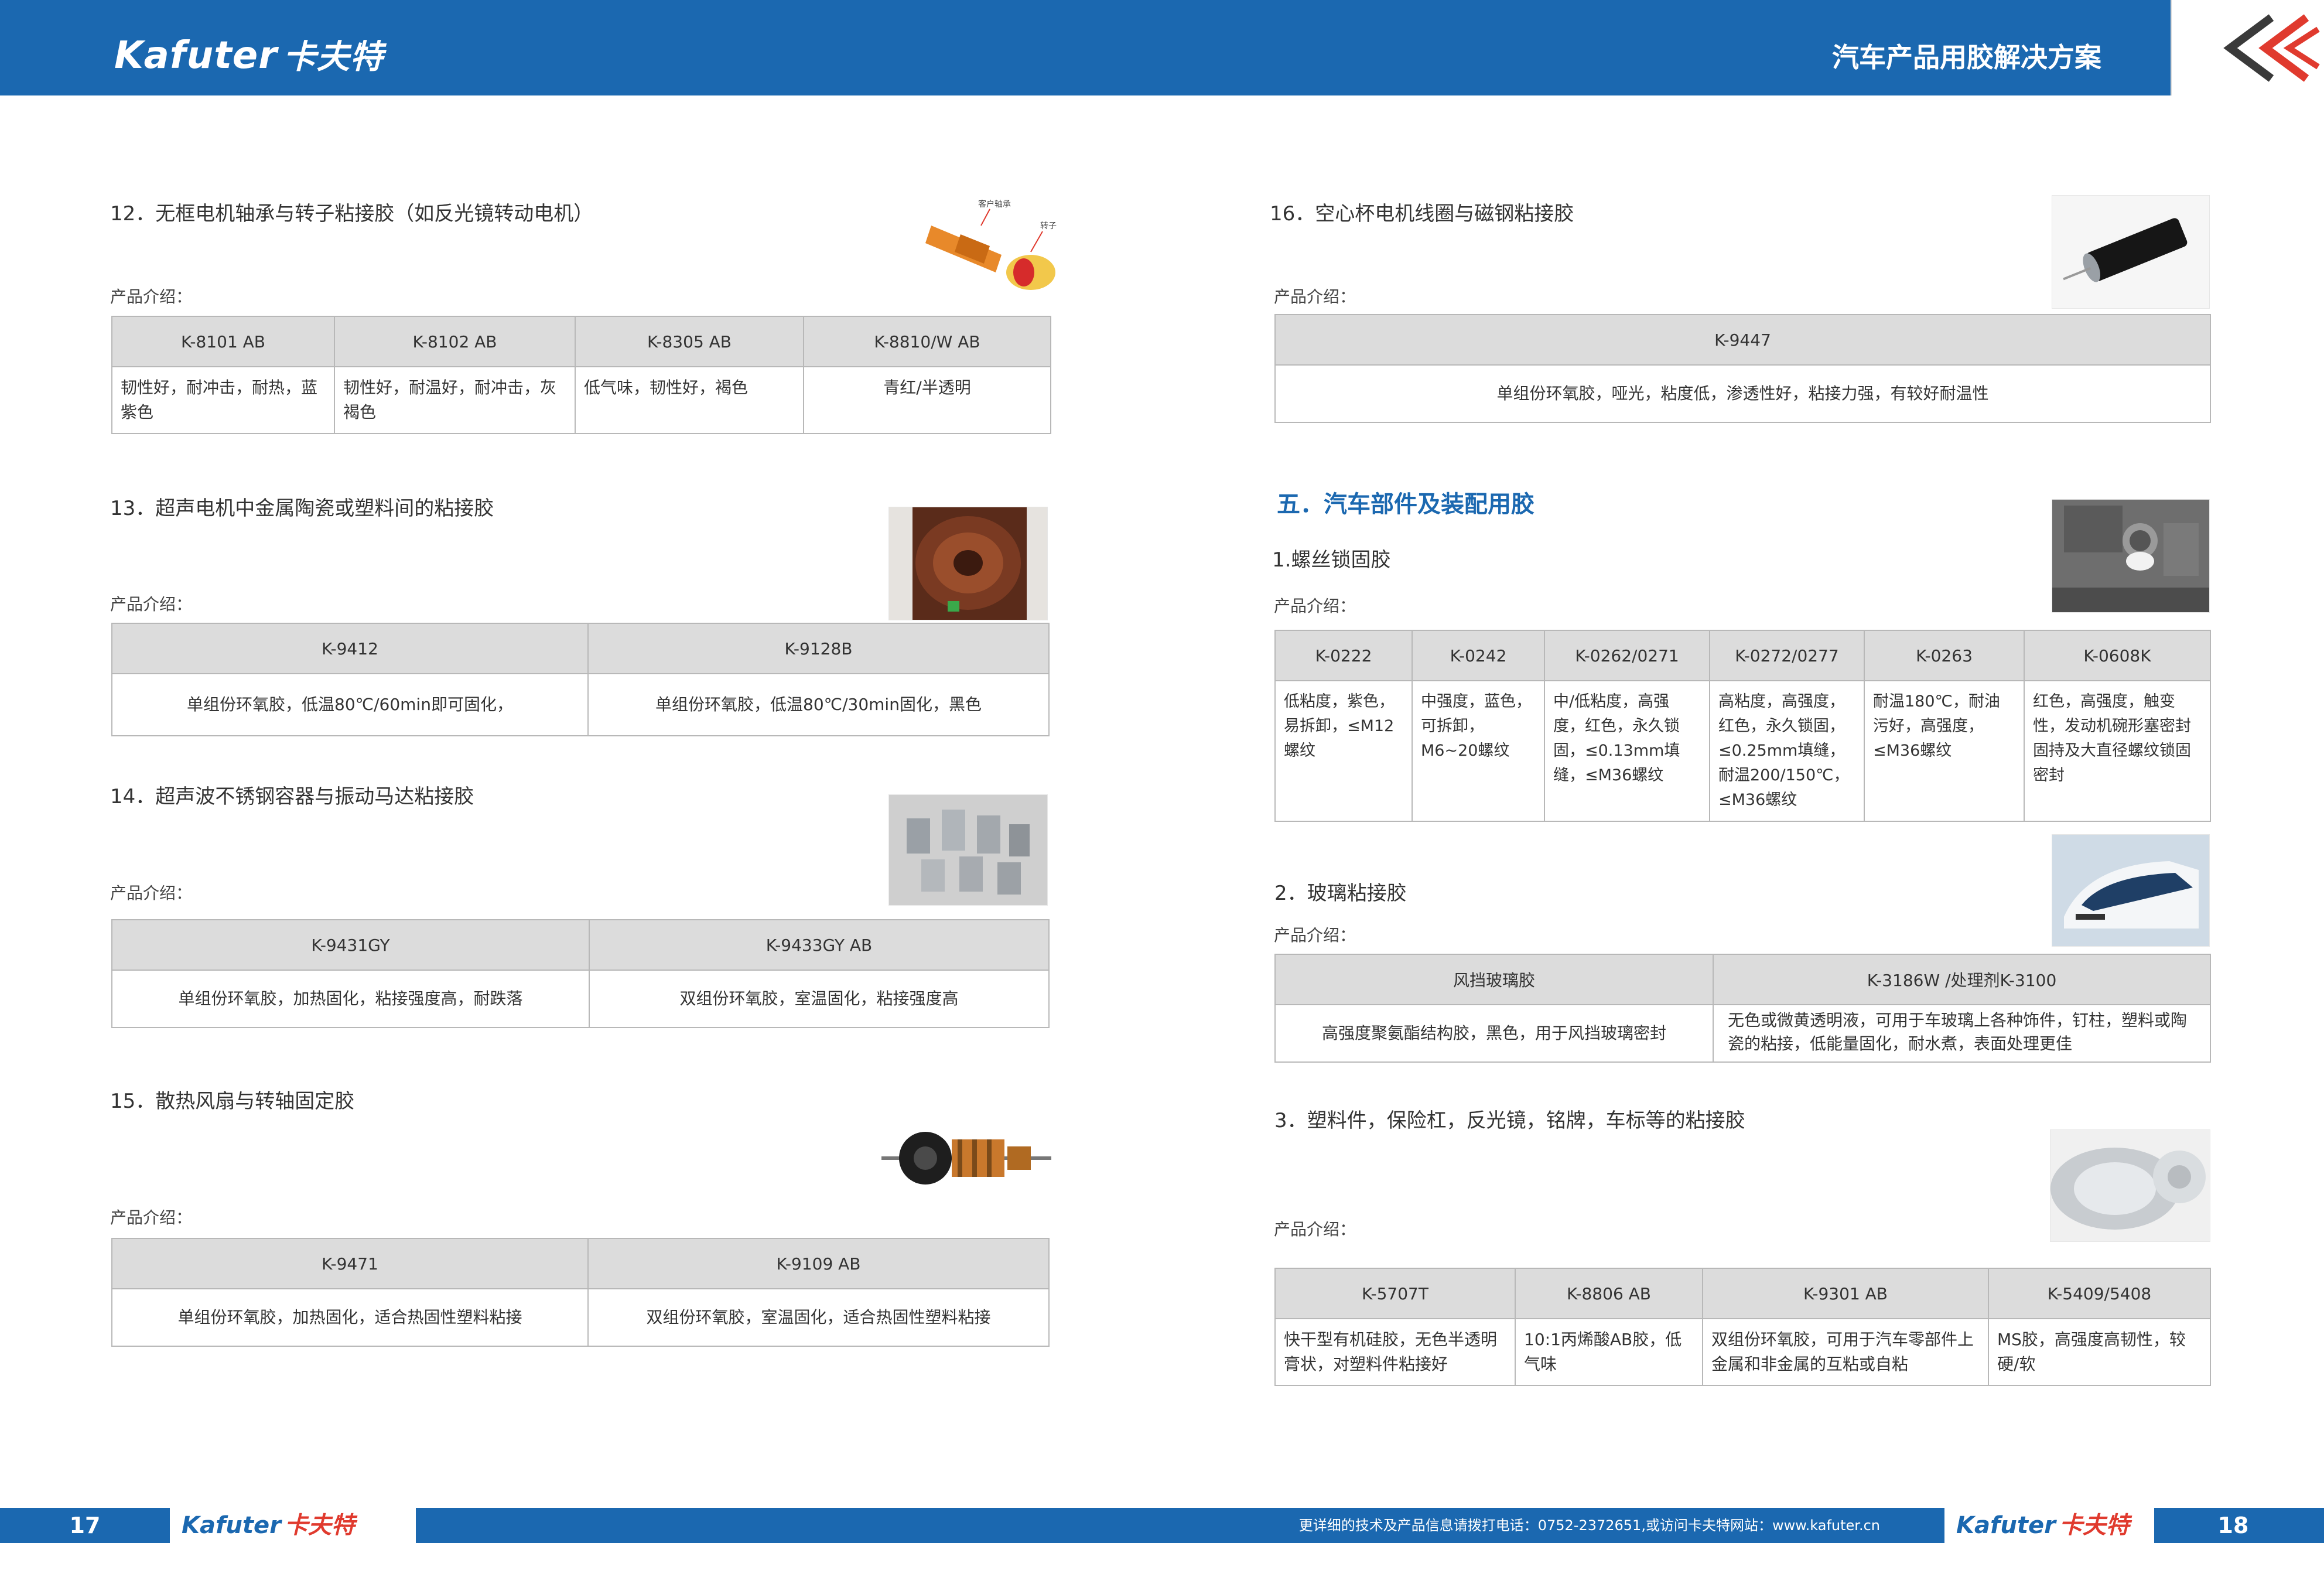  Describe the element at coordinates (151, 1218) in the screenshot. I see `section-15-intro-label: 产品介绍：` at that location.